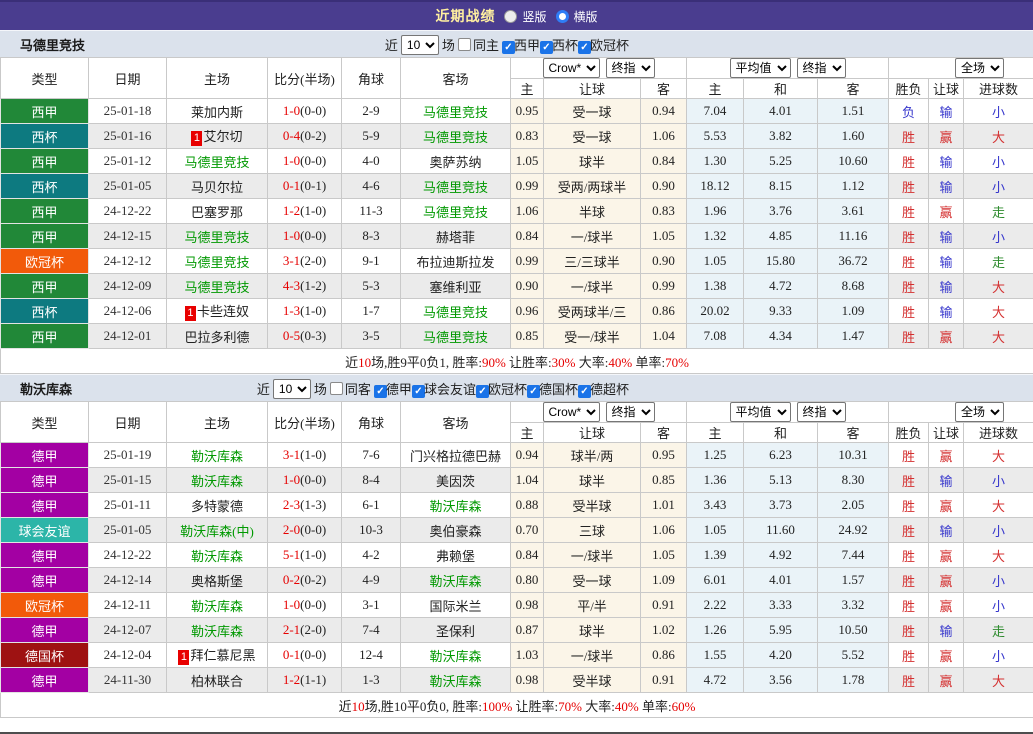 This screenshot has width=1033, height=734. I want to click on radio-horizontal-layout, so click(562, 16).